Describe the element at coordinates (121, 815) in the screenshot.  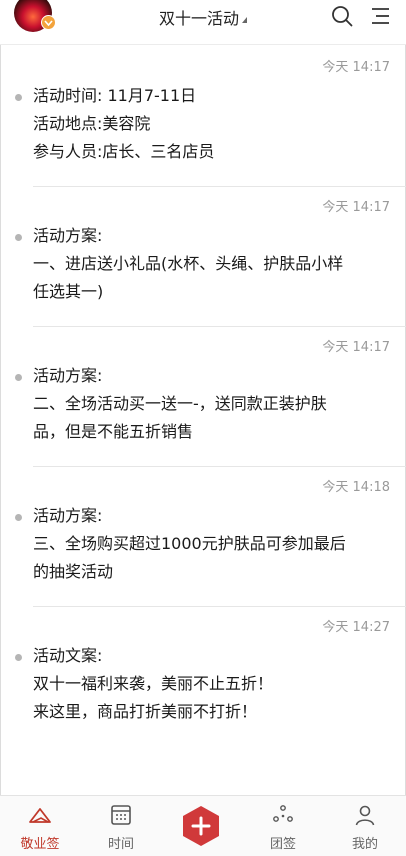
I see `calendar-icon` at that location.